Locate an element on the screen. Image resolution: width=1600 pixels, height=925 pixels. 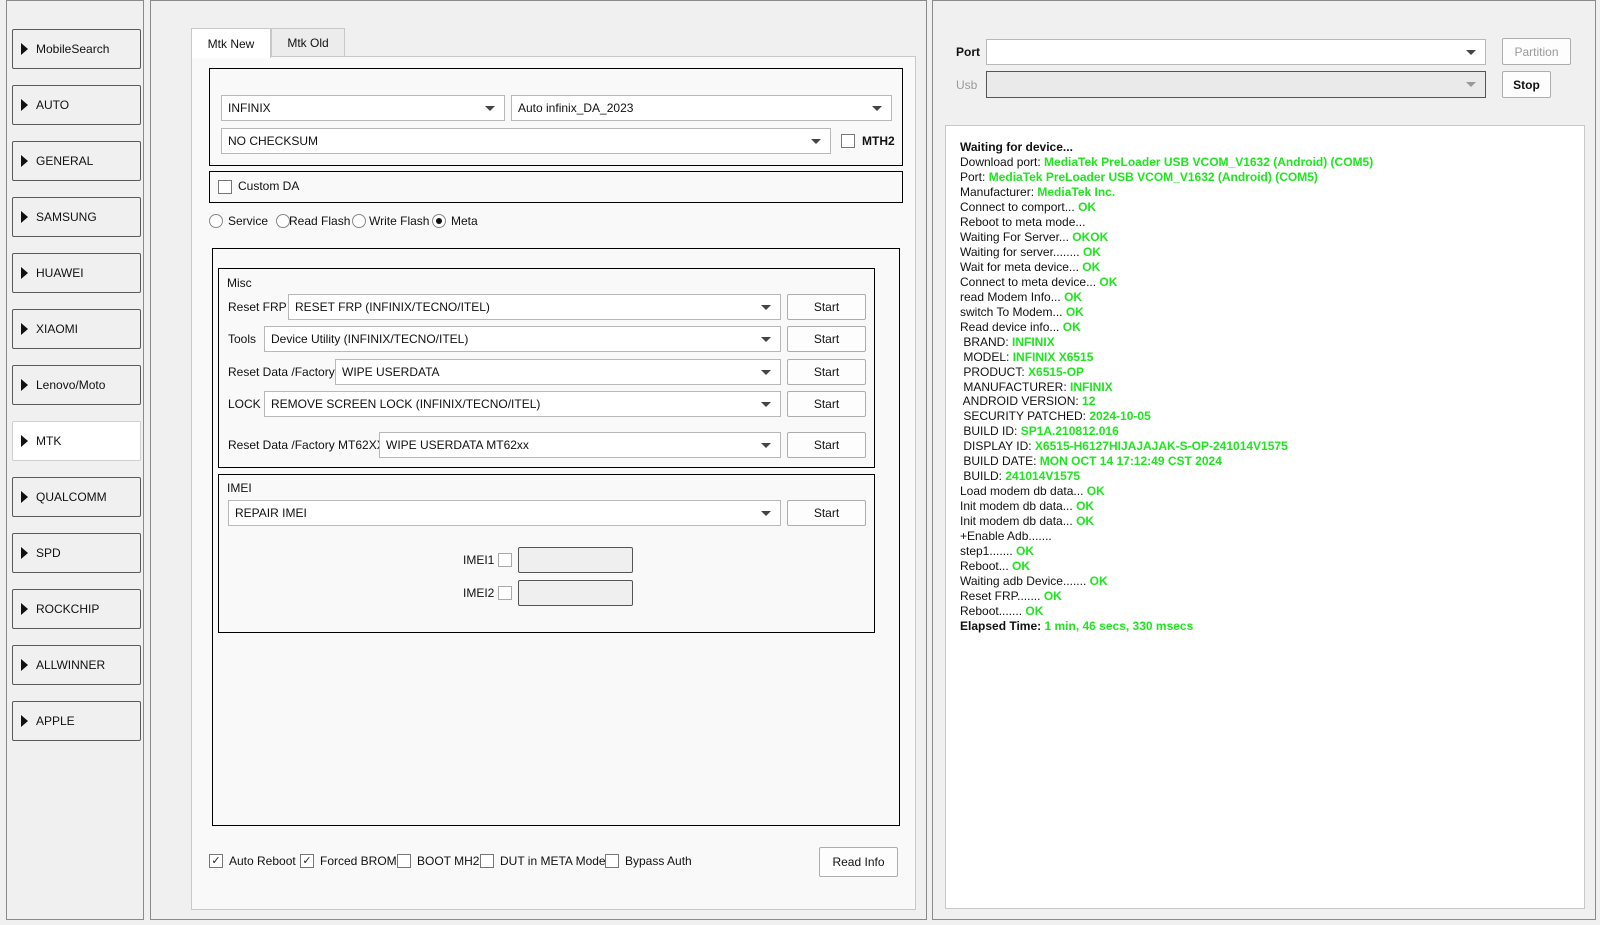
tools-select-value: Device Utility (INFINIX/TECNO/ITEL) is located at coordinates (370, 339).